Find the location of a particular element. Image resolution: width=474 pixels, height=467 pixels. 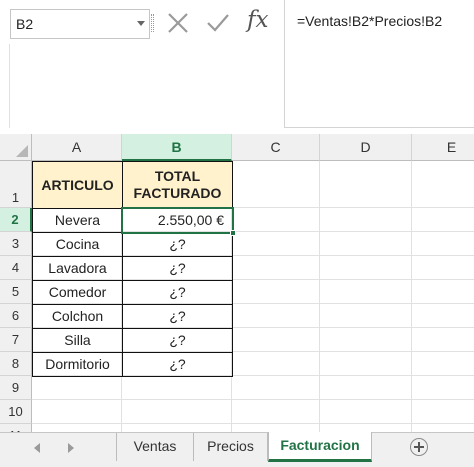

name-box-dropdown-icon is located at coordinates (141, 23).